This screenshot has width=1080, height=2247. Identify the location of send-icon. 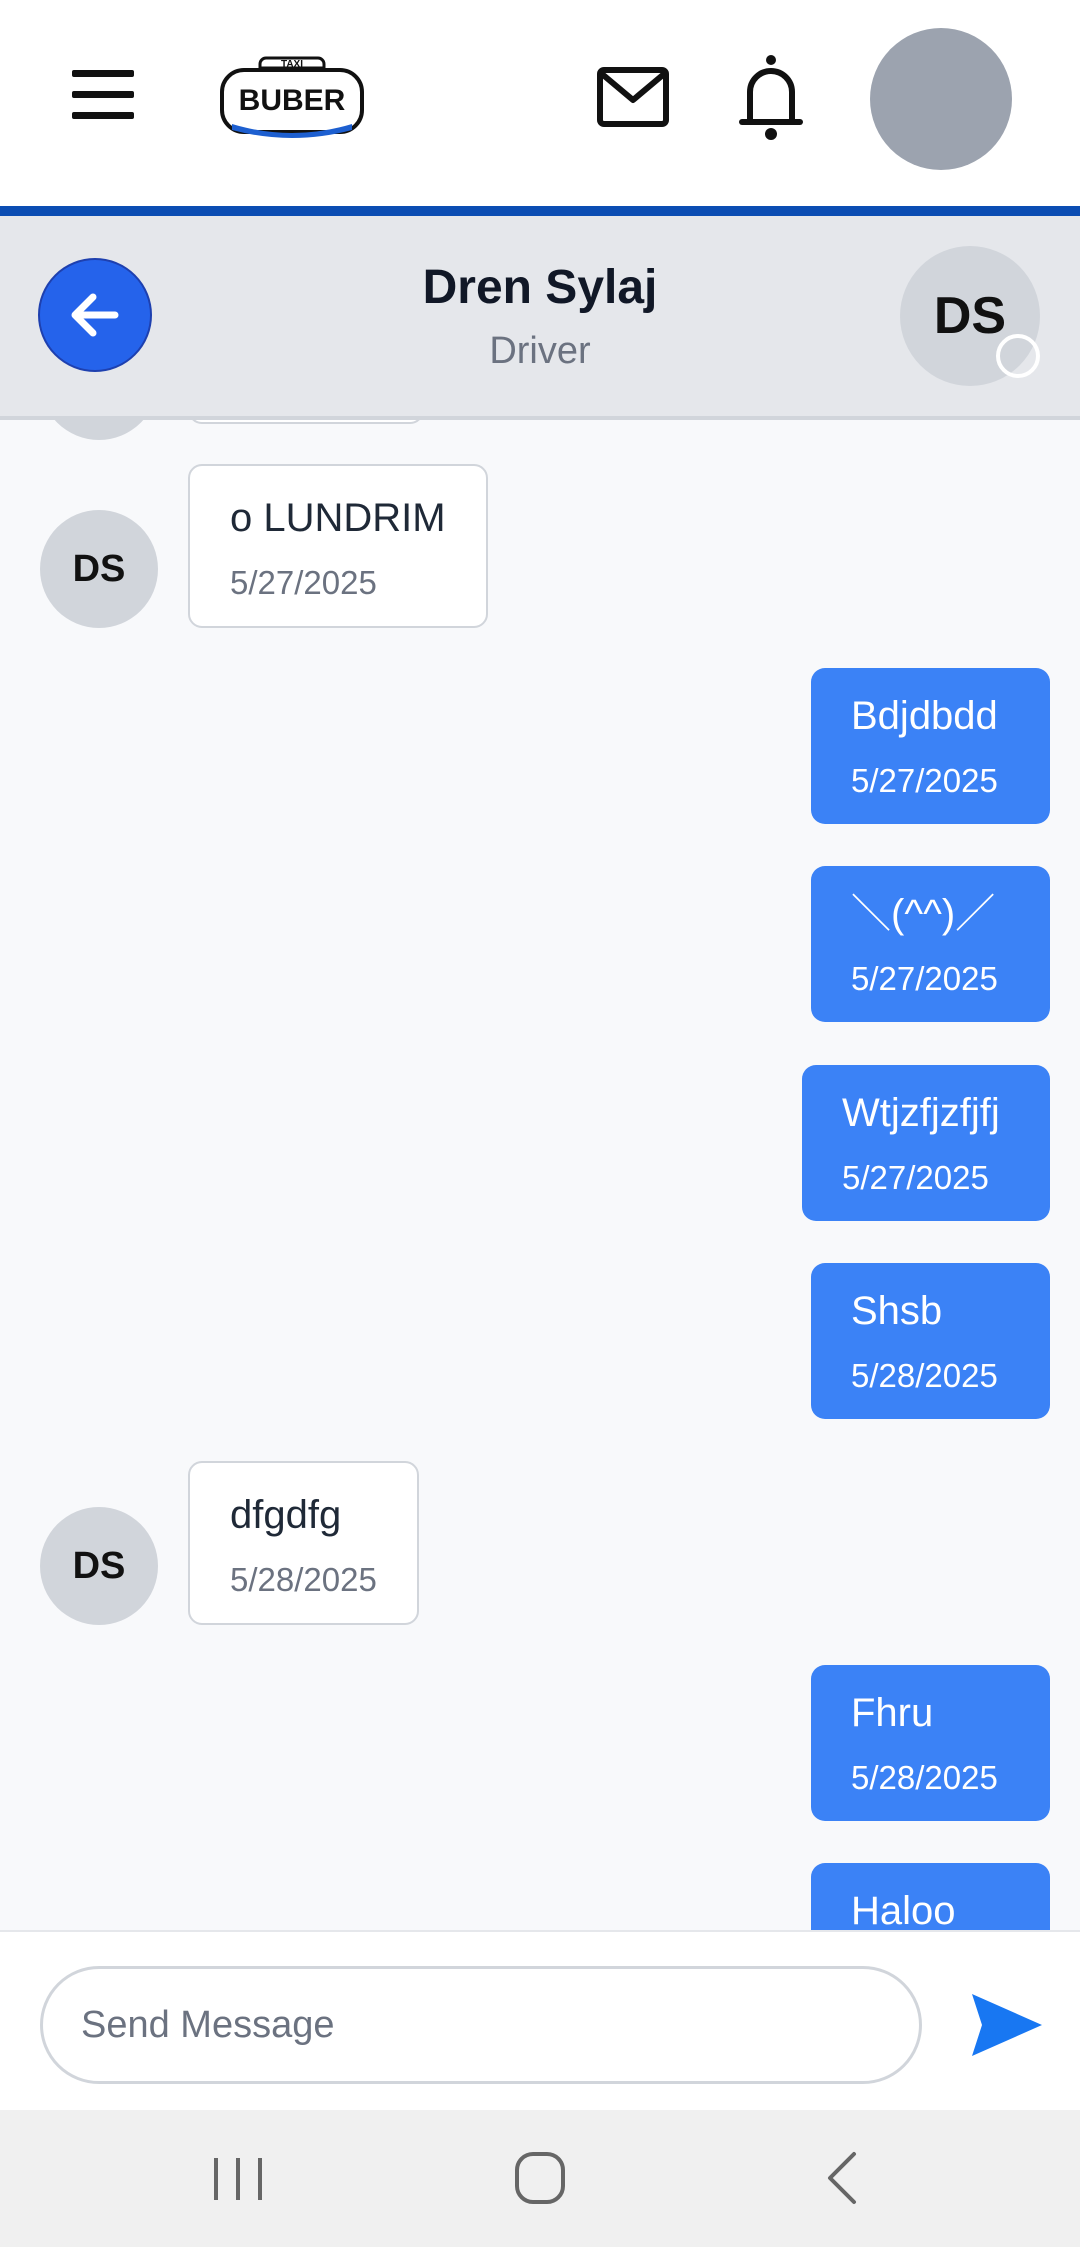
(1006, 2025).